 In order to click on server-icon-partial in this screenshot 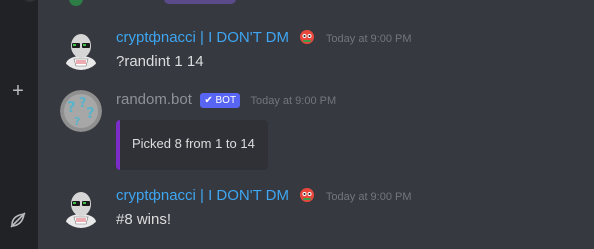, I will do `click(30, 1)`.